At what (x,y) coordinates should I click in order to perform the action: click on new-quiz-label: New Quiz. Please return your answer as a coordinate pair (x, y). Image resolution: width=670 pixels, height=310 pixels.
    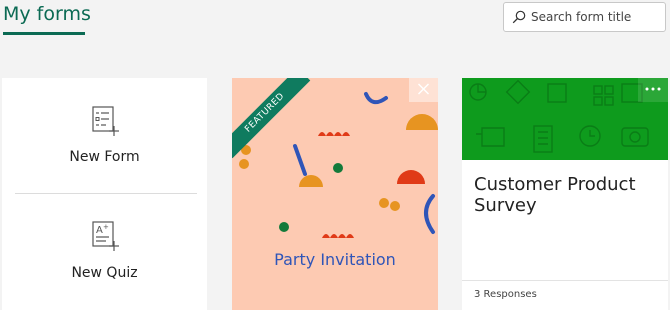
    Looking at the image, I should click on (104, 273).